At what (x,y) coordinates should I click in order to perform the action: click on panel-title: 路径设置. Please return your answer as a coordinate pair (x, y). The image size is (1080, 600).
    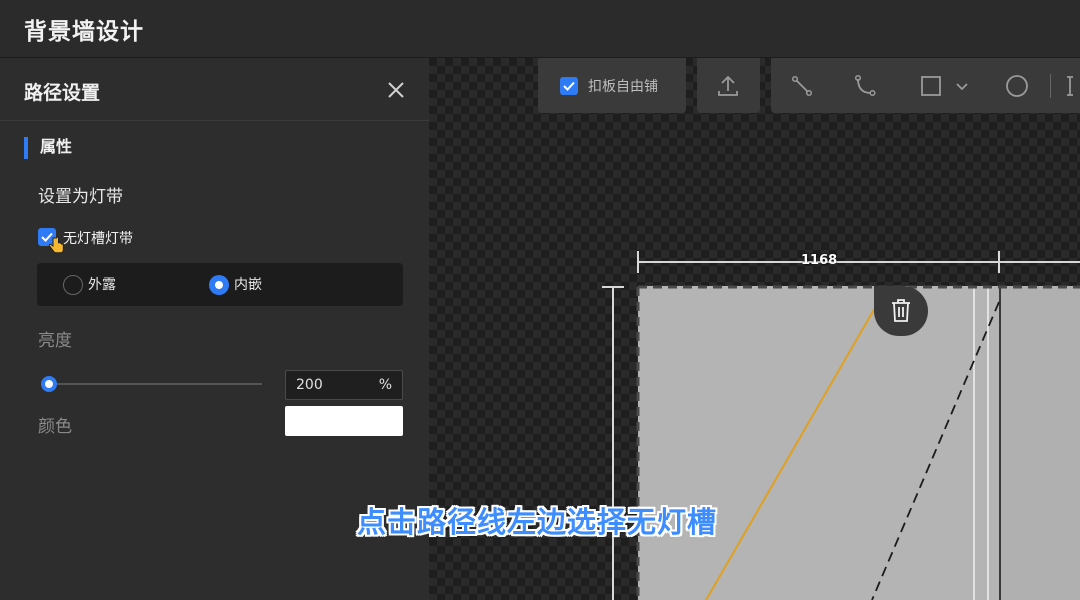
    Looking at the image, I should click on (62, 93).